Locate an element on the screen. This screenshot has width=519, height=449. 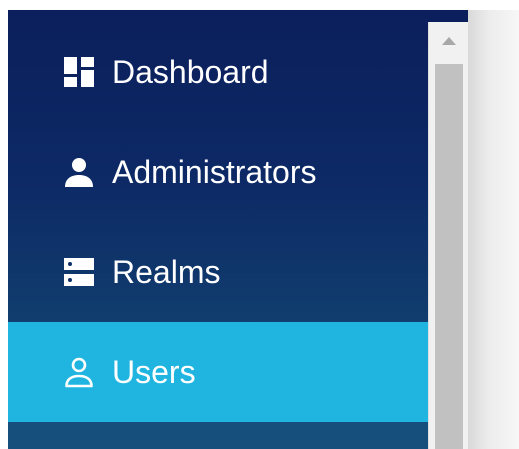
person-icon is located at coordinates (79, 172).